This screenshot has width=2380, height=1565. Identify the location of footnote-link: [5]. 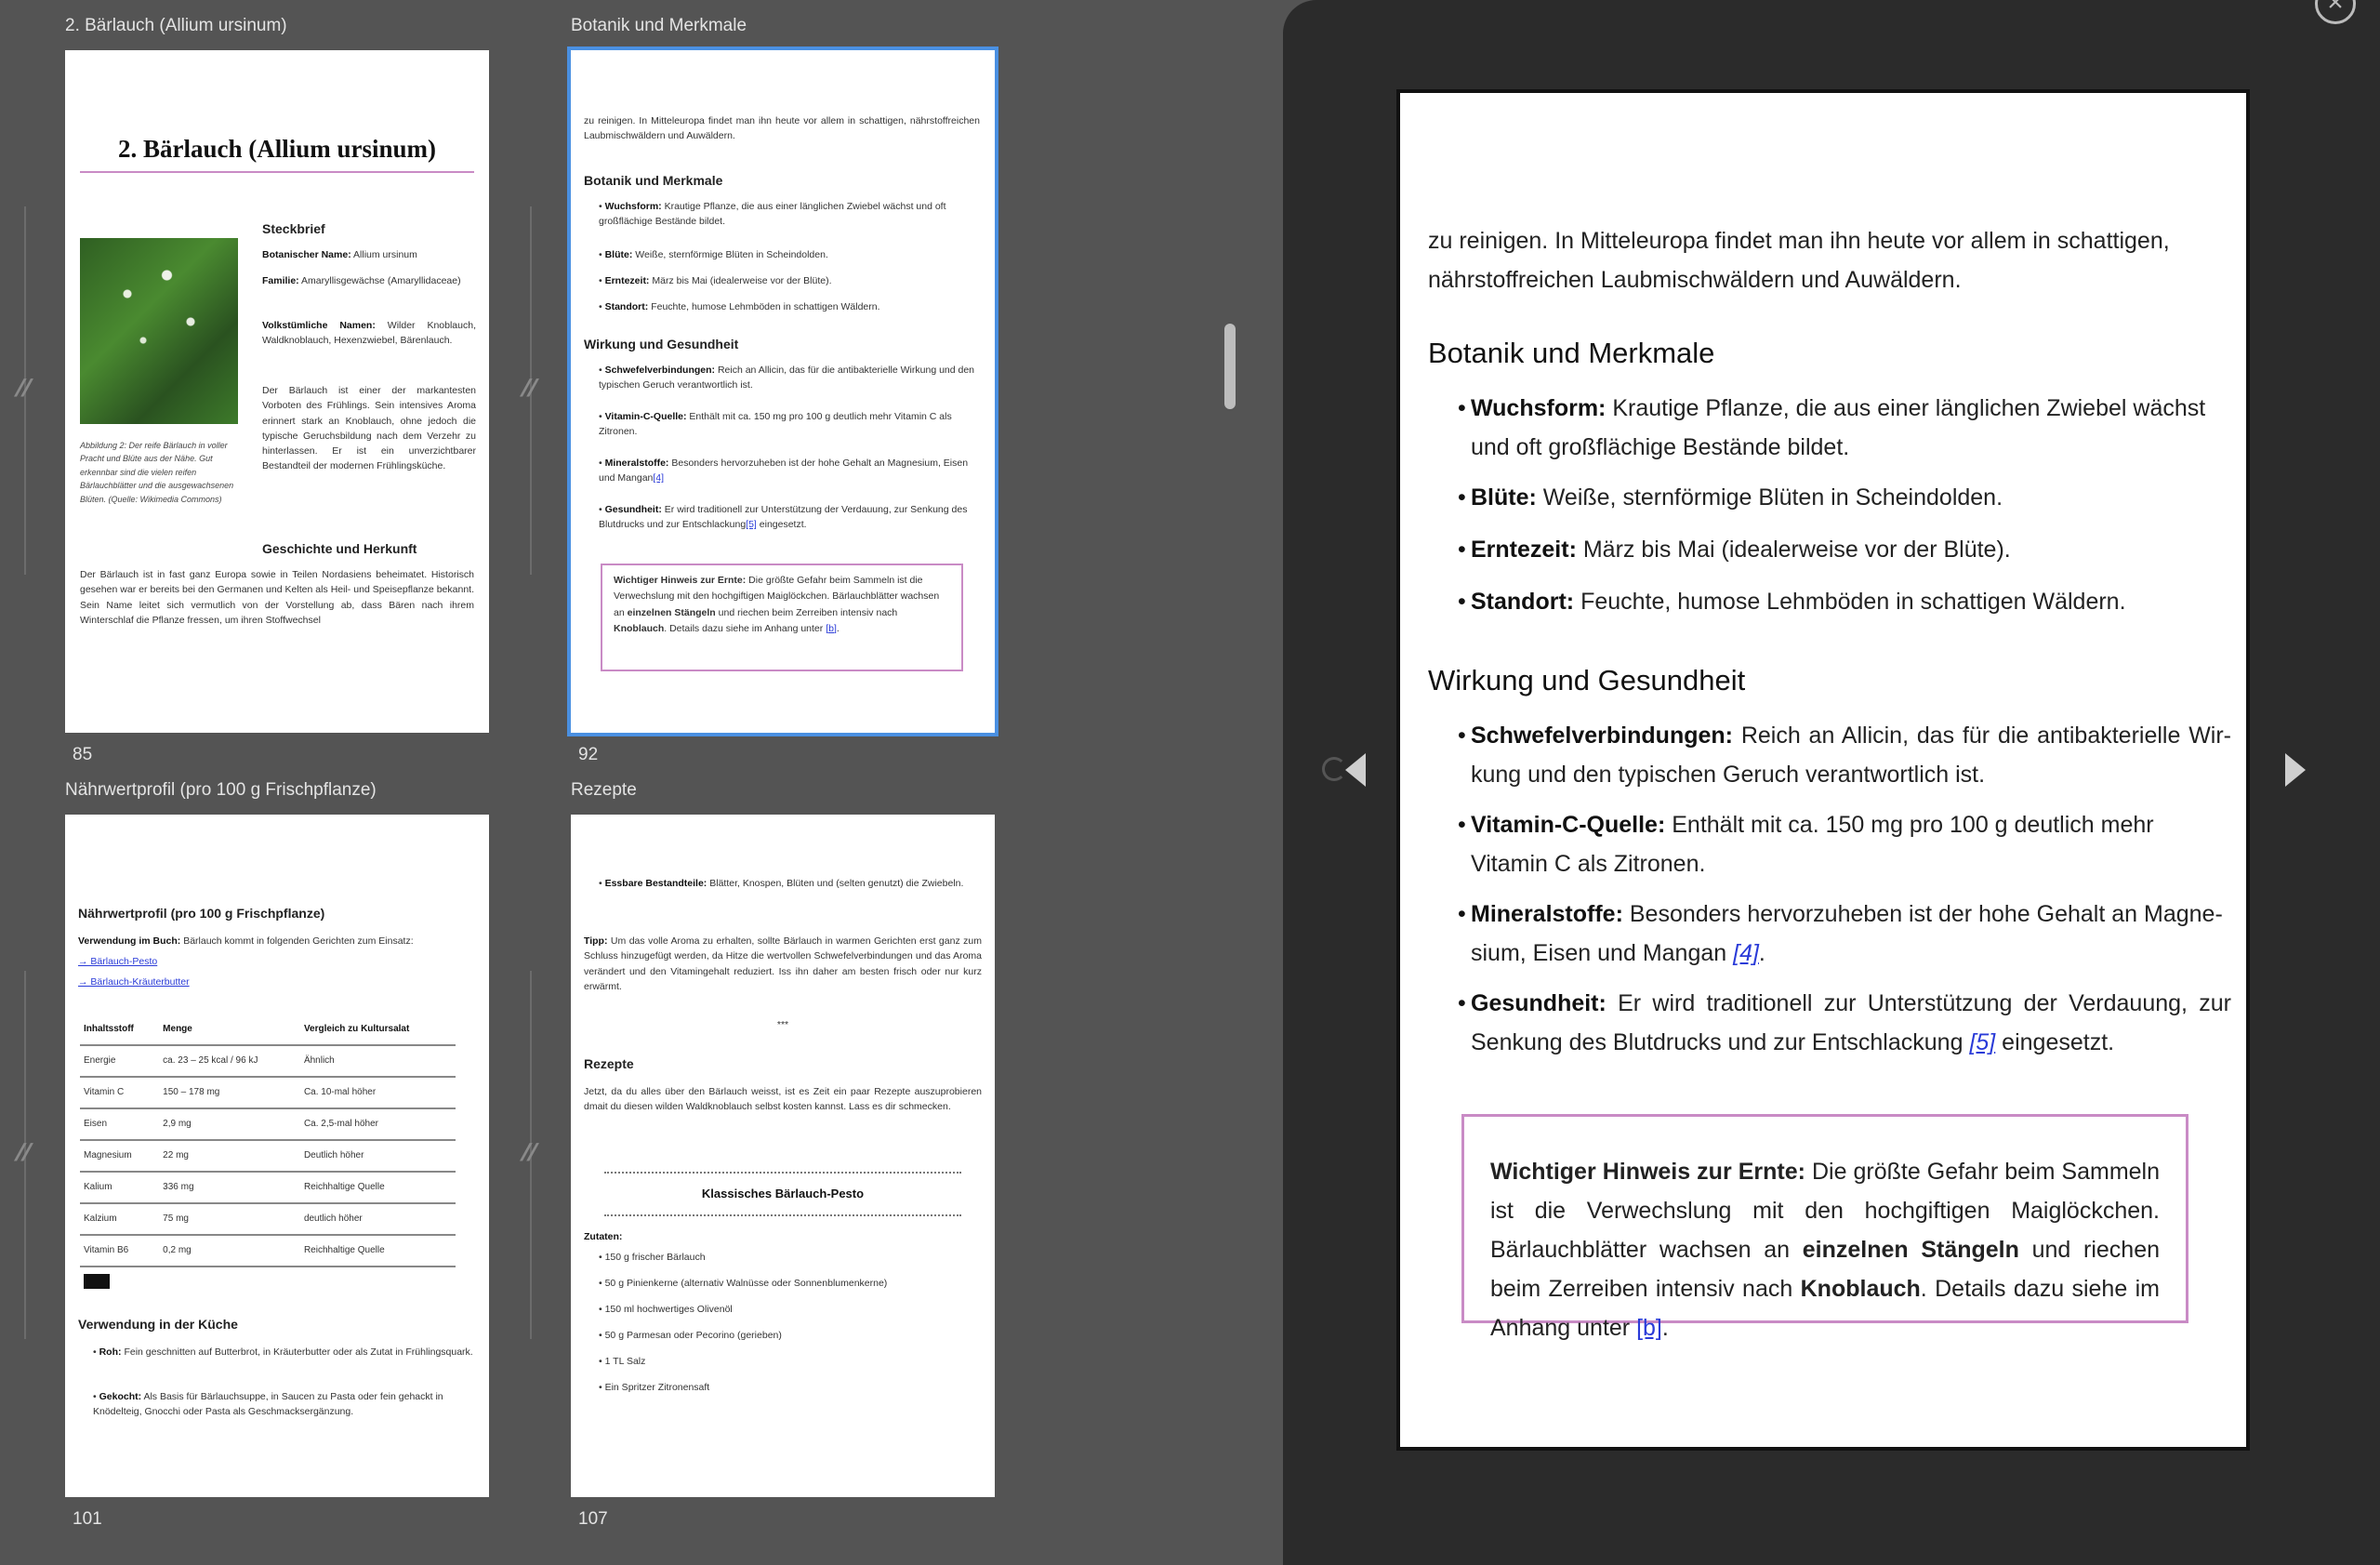
(1982, 1042).